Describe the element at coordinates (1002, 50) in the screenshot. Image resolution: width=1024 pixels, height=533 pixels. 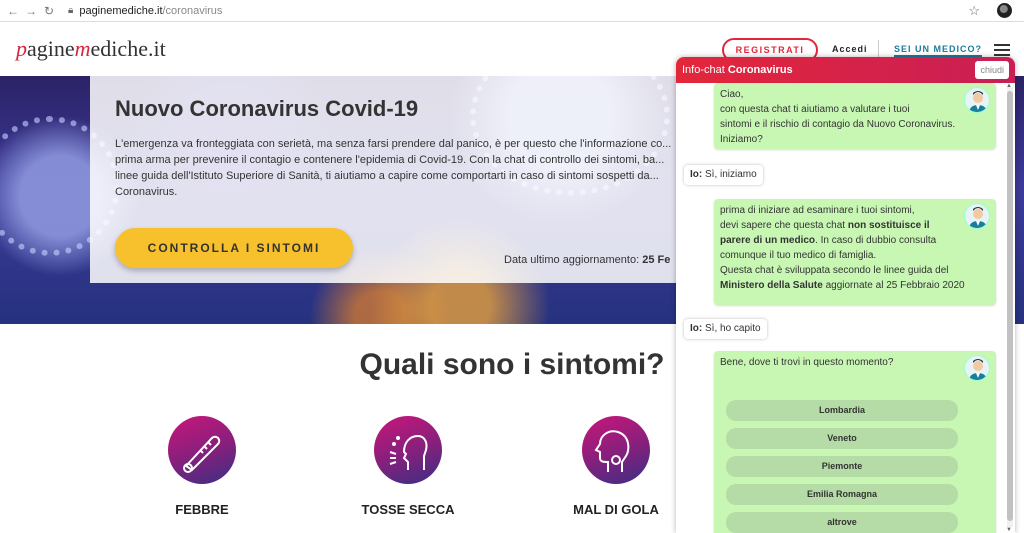
I see `hamburger-menu-icon` at that location.